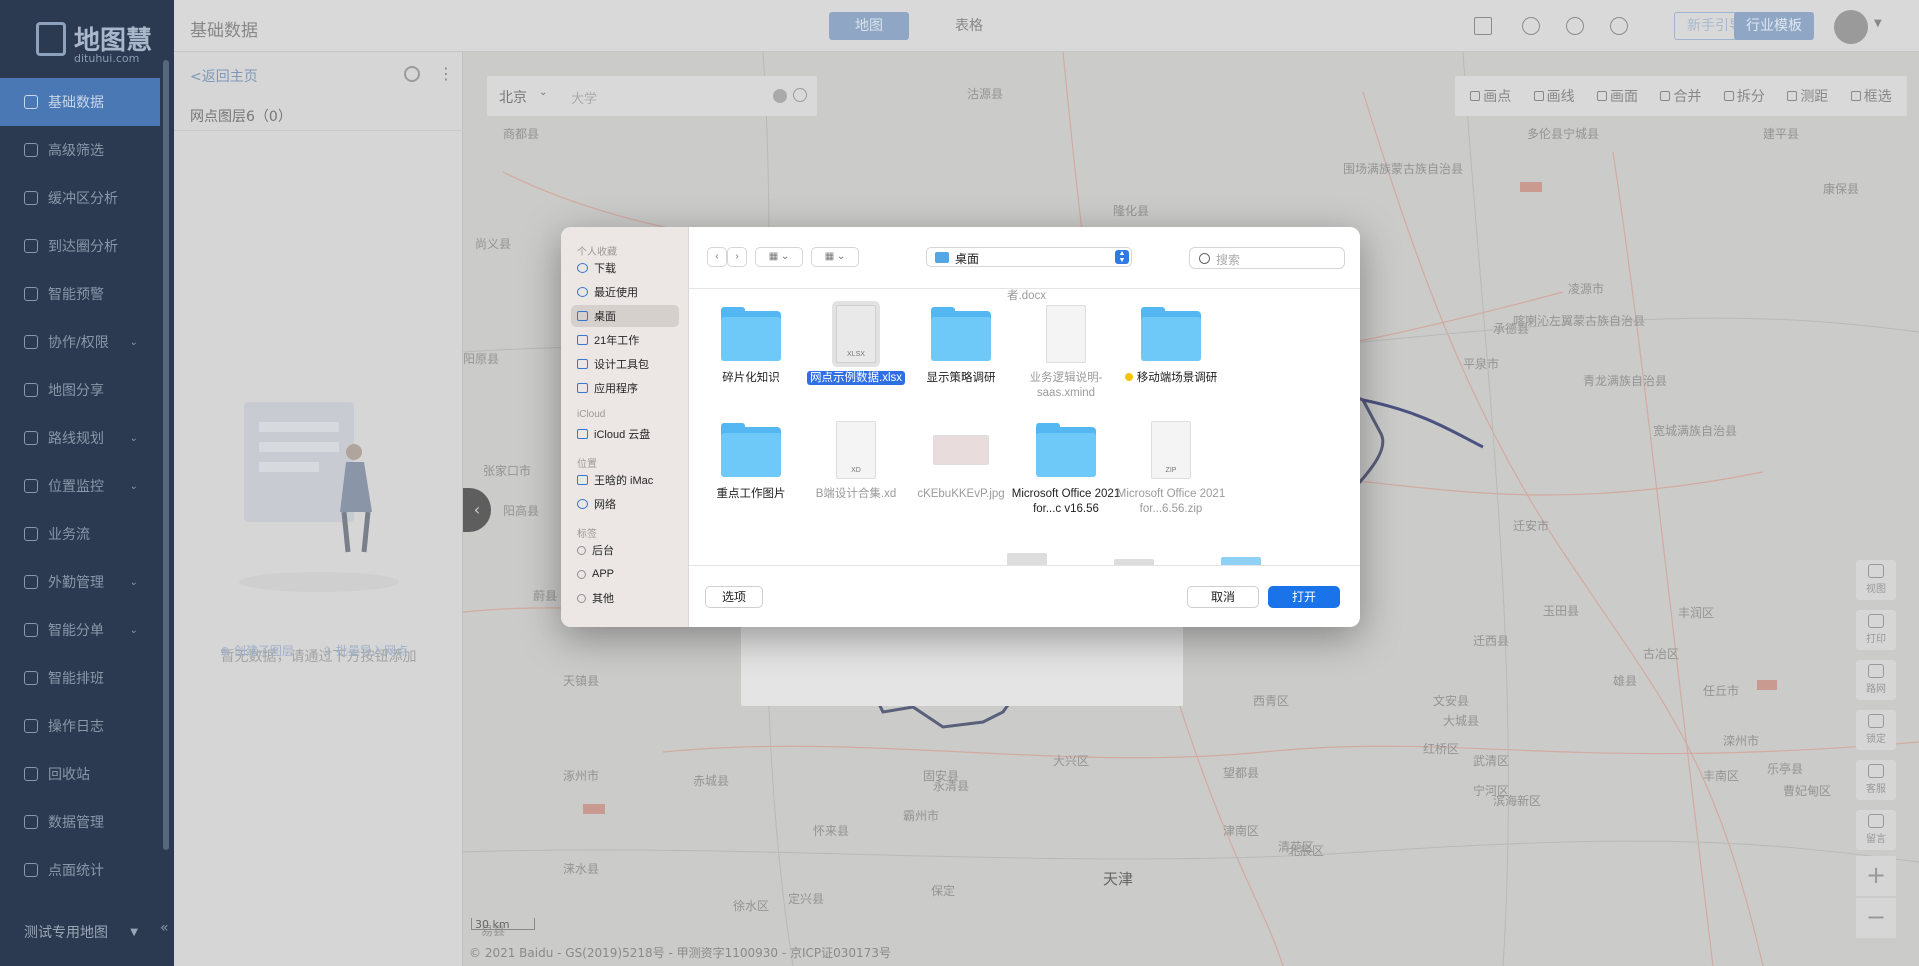 This screenshot has width=1919, height=966. I want to click on file-item: Microsoft Office 2021 for...c v16.56, so click(1066, 468).